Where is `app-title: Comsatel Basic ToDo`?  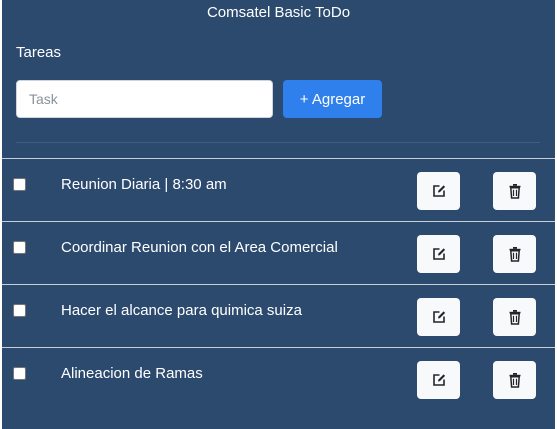
app-title: Comsatel Basic ToDo is located at coordinates (278, 12).